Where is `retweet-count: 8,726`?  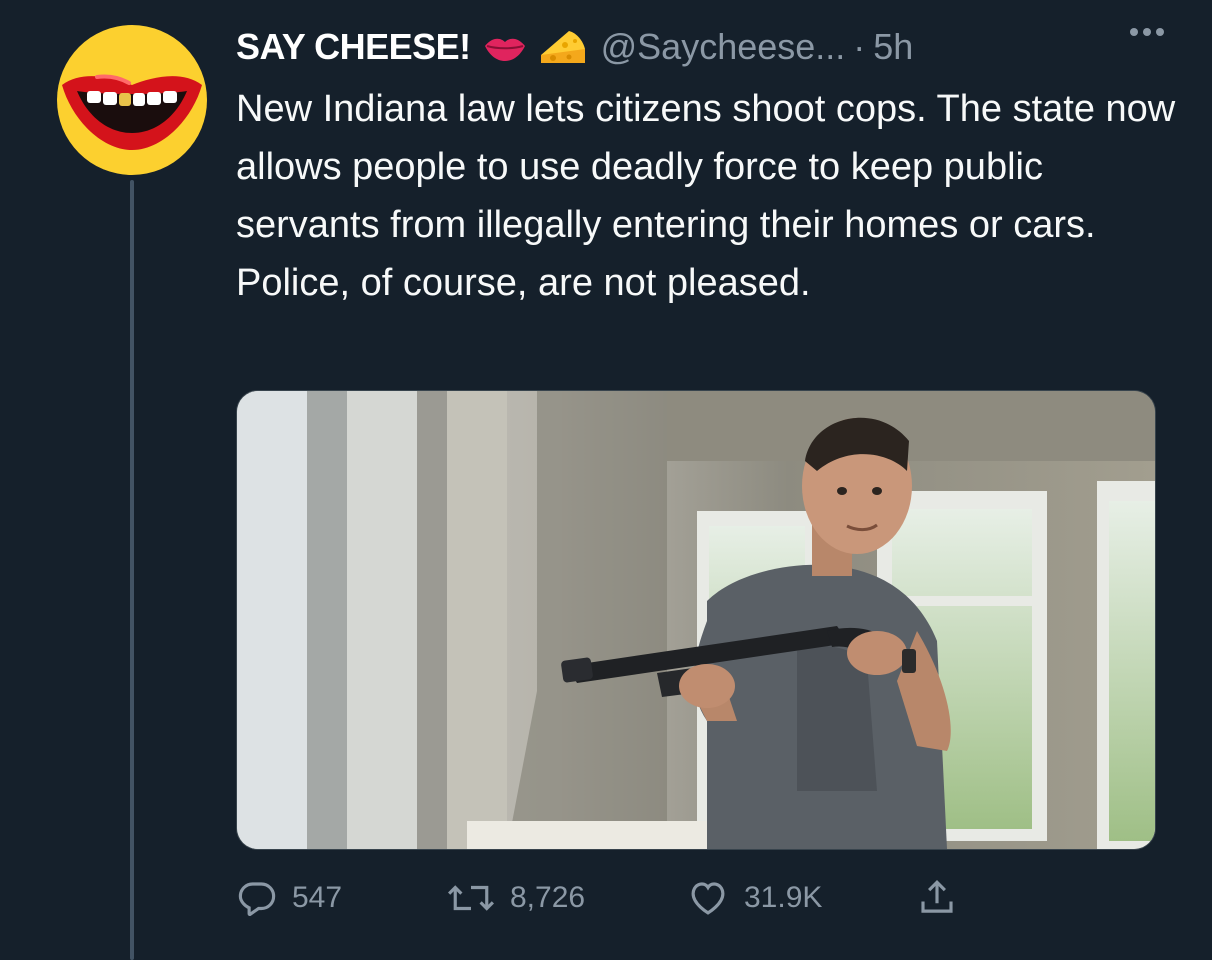
retweet-count: 8,726 is located at coordinates (548, 897).